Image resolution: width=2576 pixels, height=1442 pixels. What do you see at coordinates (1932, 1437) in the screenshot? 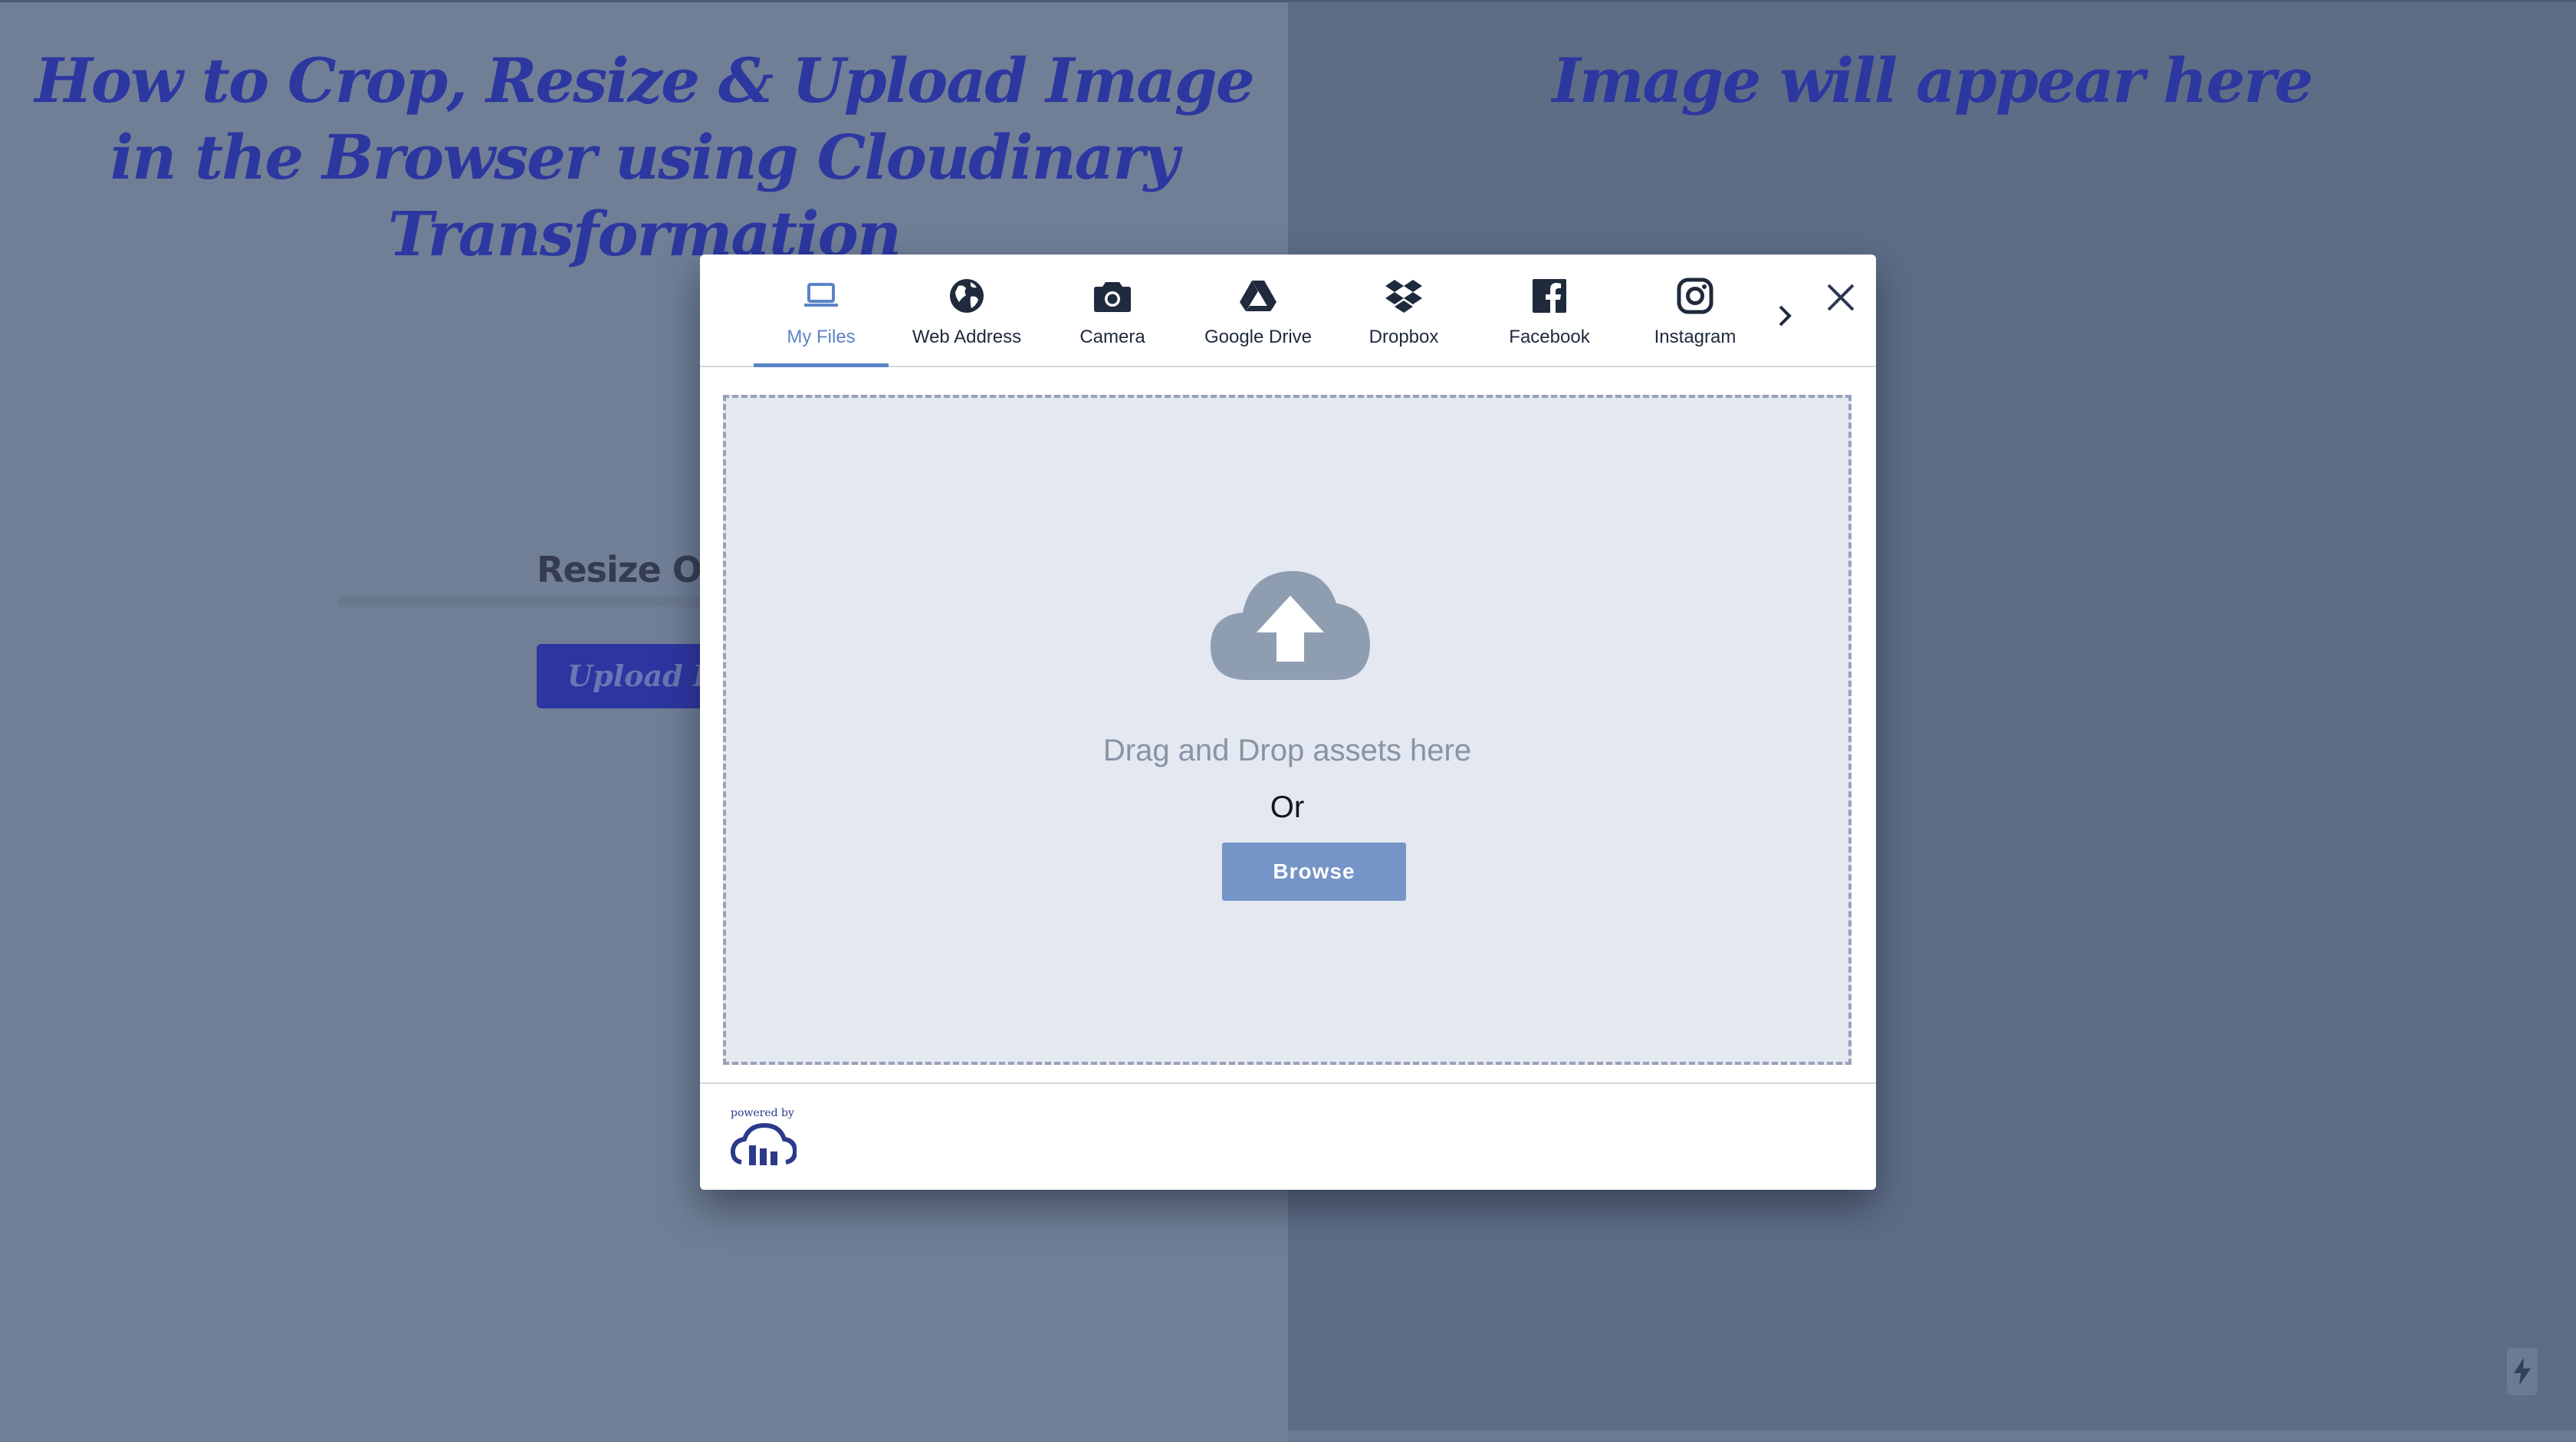
I see `bottom-strip` at bounding box center [1932, 1437].